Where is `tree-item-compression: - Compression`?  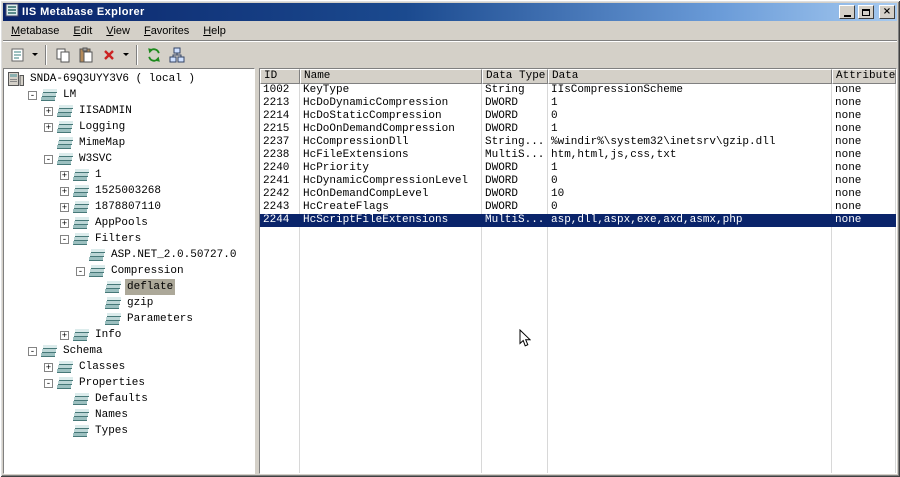
tree-item-compression: - Compression is located at coordinates (129, 271).